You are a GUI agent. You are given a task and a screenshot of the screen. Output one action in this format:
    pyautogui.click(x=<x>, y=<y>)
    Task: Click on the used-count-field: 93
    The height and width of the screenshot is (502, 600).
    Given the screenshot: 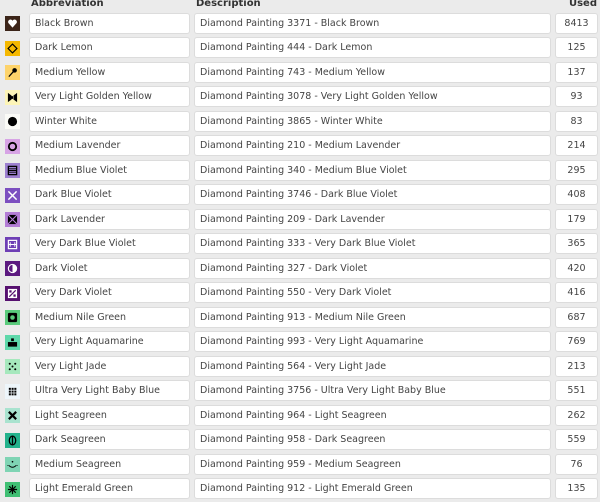 What is the action you would take?
    pyautogui.click(x=576, y=96)
    